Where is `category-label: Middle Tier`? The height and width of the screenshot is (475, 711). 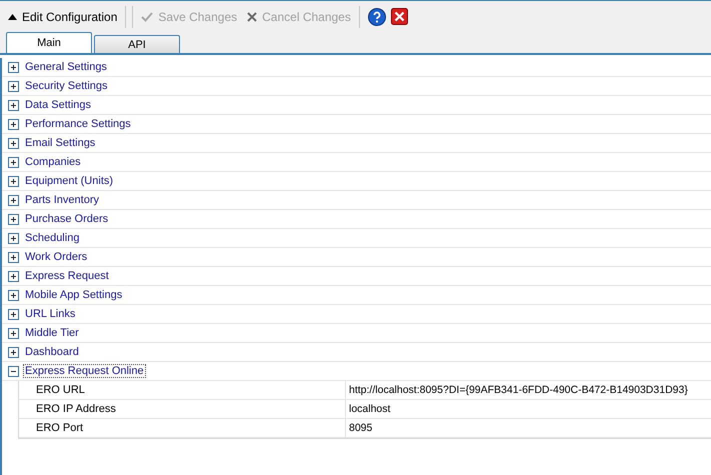
category-label: Middle Tier is located at coordinates (52, 333).